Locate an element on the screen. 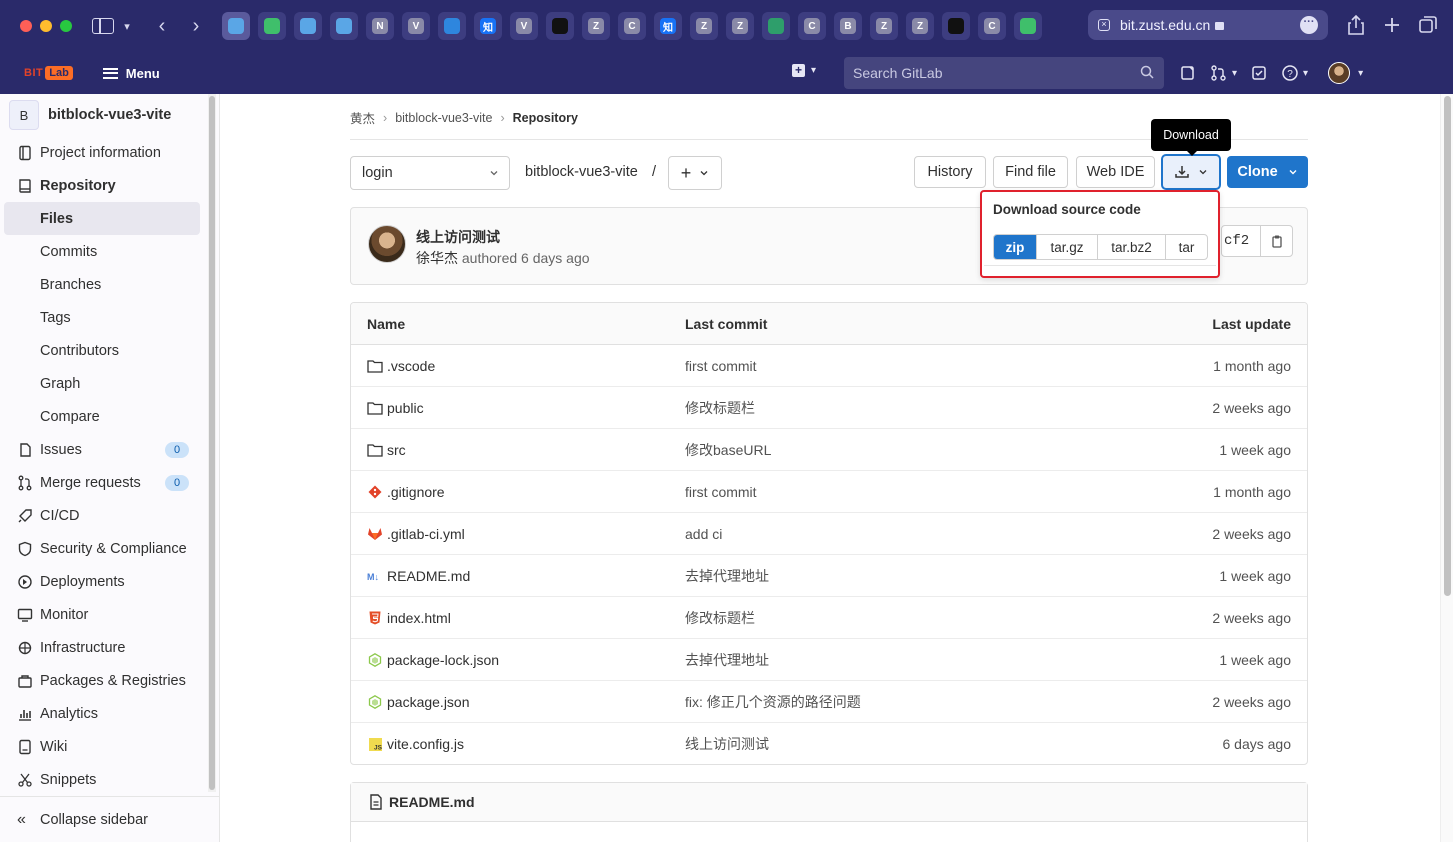  sidebar-item-issues: Issues 0 is located at coordinates (109, 449).